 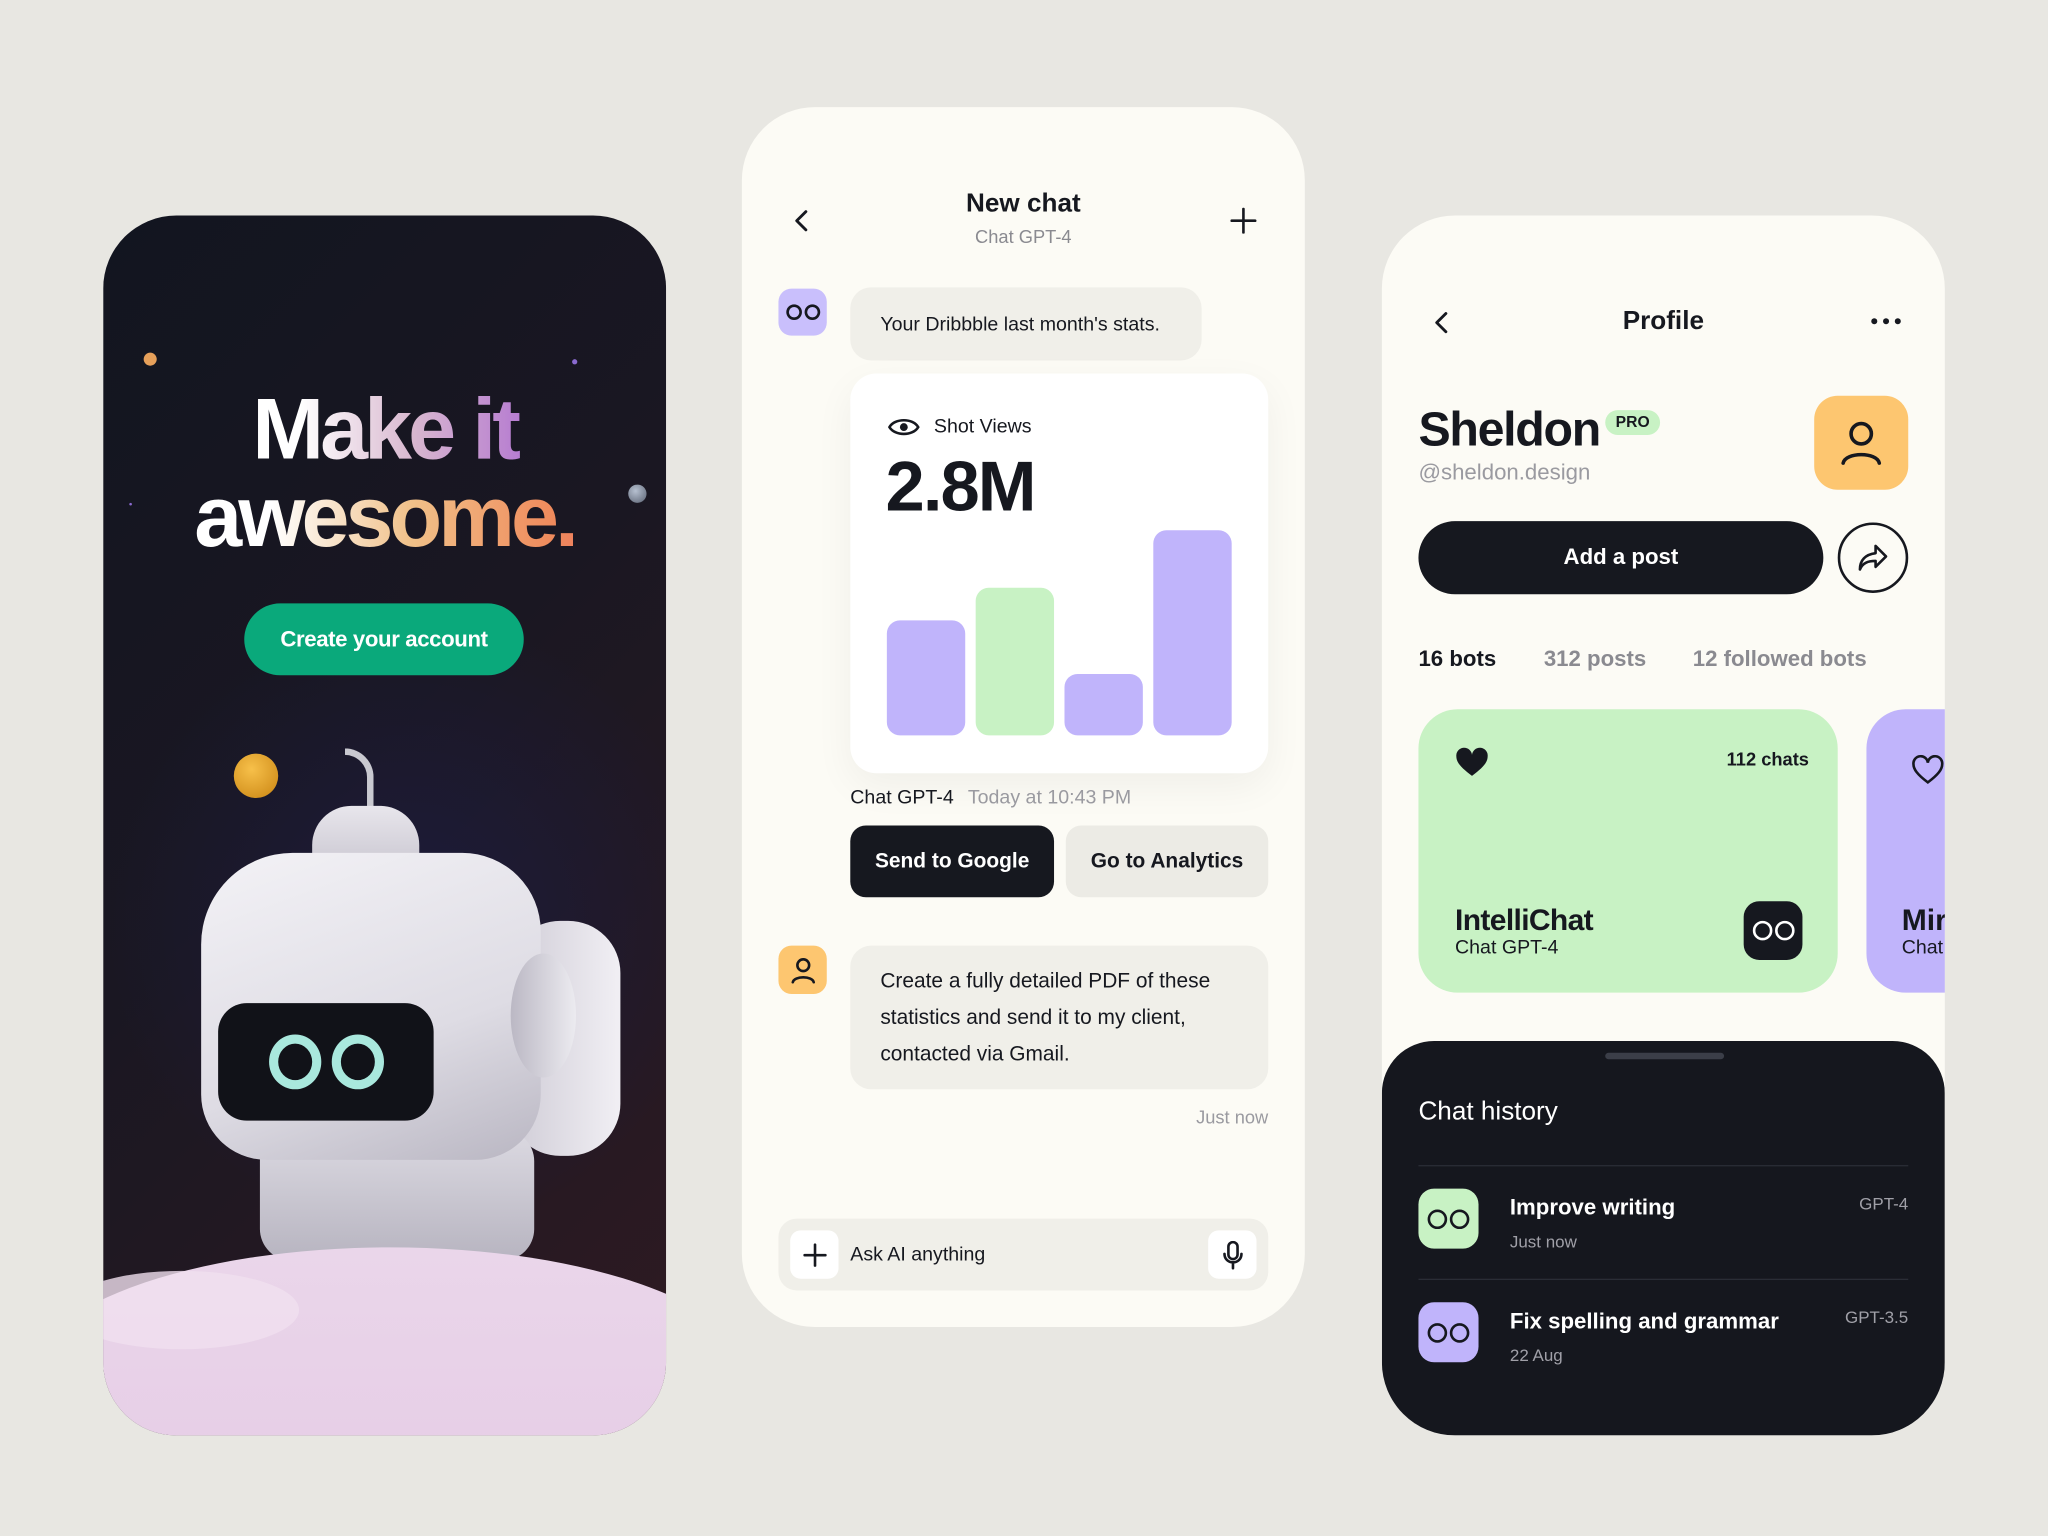 I want to click on share-button, so click(x=1873, y=557).